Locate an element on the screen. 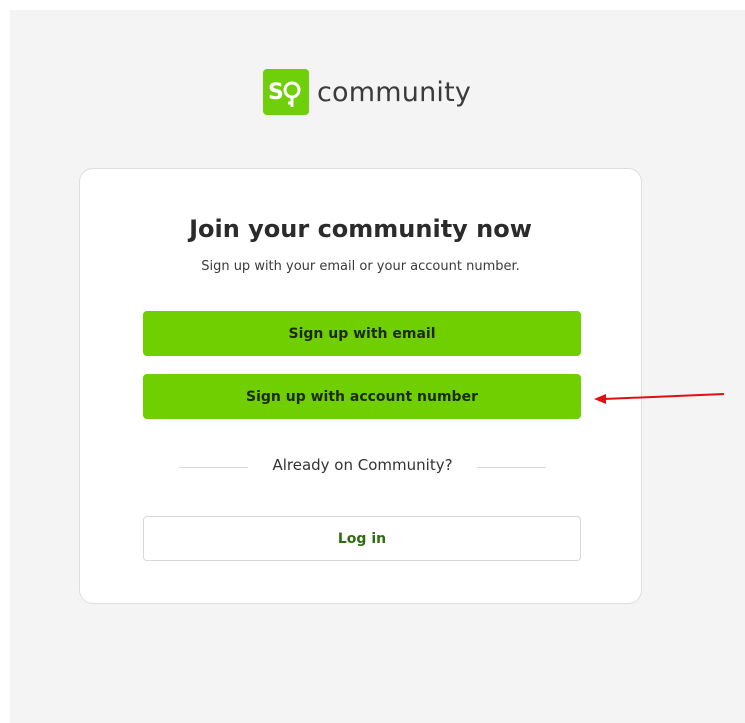 This screenshot has height=723, width=745. signup-account-number-button: Sign up with account number is located at coordinates (362, 396).